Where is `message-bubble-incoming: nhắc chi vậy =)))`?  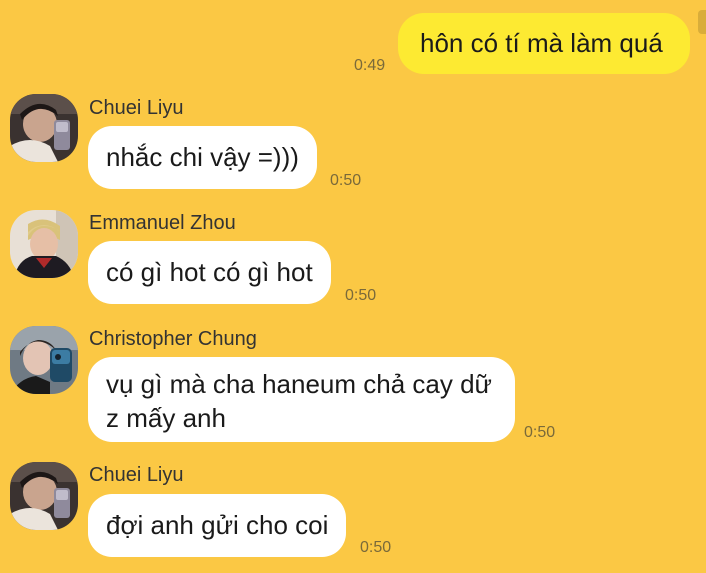 message-bubble-incoming: nhắc chi vậy =))) is located at coordinates (202, 157).